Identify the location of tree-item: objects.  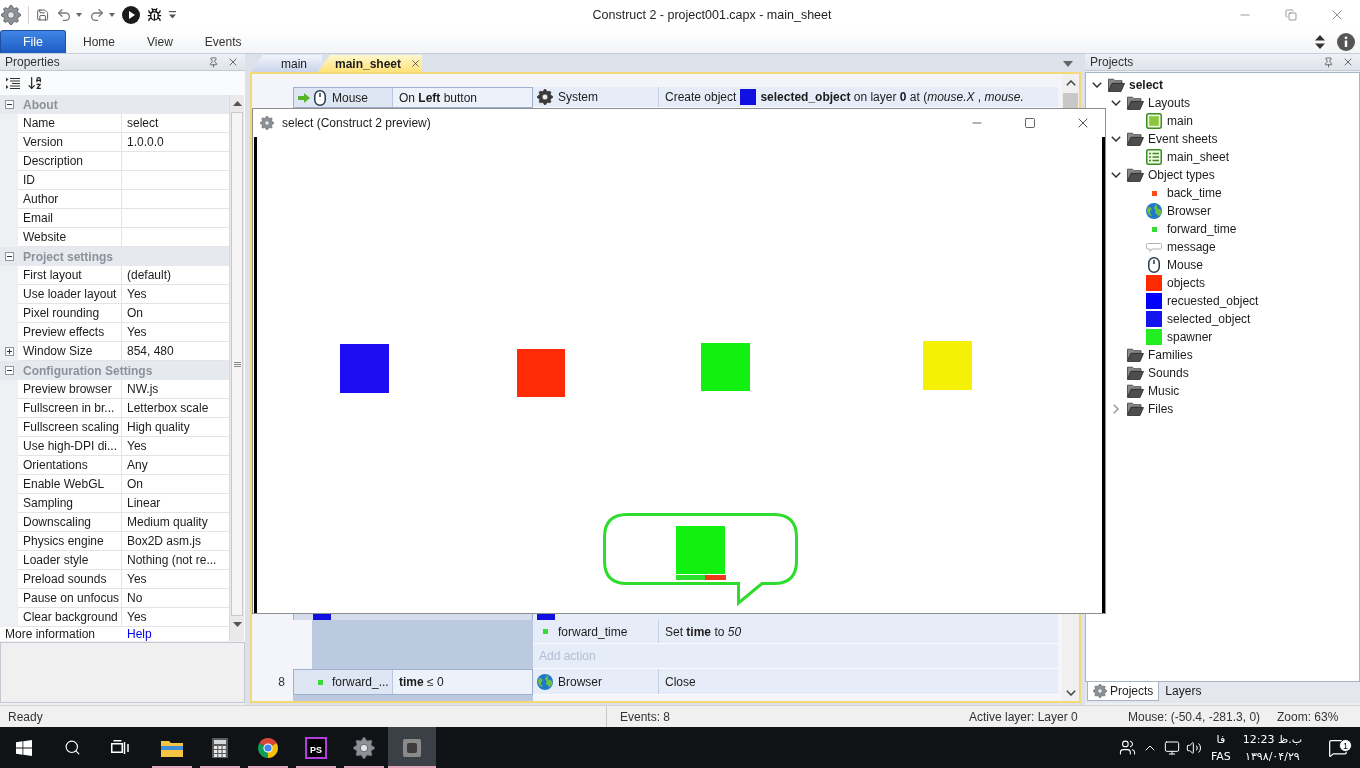
(1186, 283).